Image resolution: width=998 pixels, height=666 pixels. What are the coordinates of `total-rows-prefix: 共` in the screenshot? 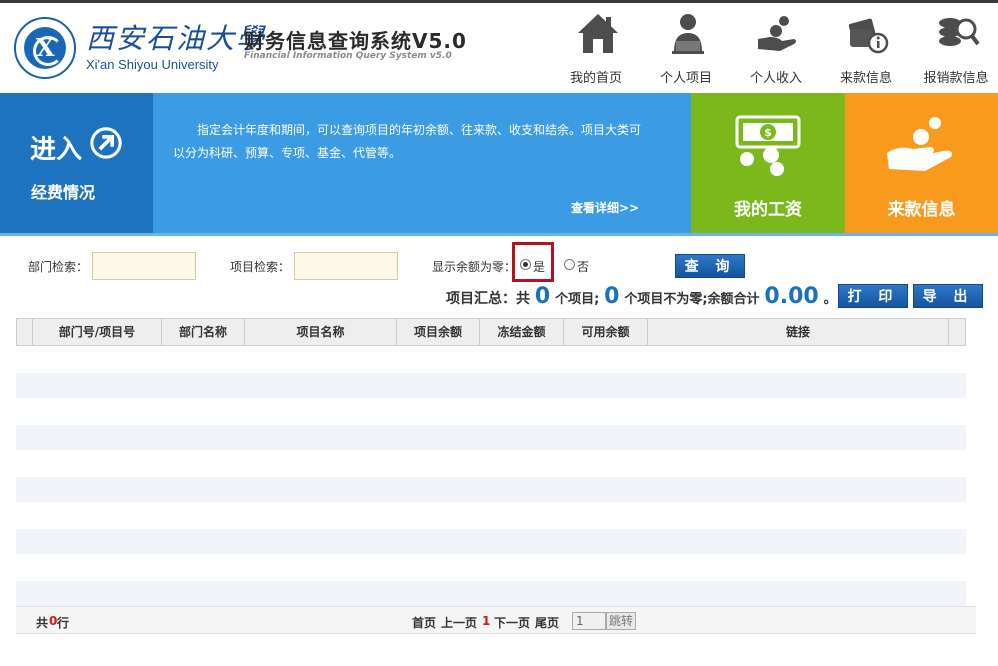 It's located at (42, 623).